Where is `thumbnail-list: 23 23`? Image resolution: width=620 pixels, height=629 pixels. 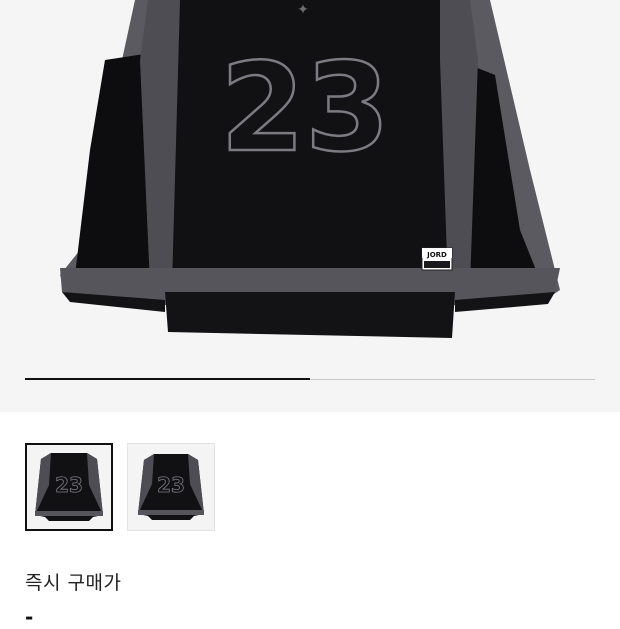 thumbnail-list: 23 23 is located at coordinates (120, 488).